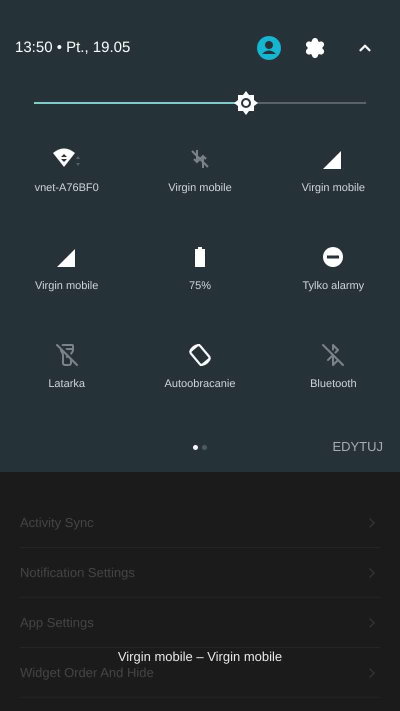 Image resolution: width=400 pixels, height=711 pixels. I want to click on tile-label: Tylko alarmy, so click(333, 286).